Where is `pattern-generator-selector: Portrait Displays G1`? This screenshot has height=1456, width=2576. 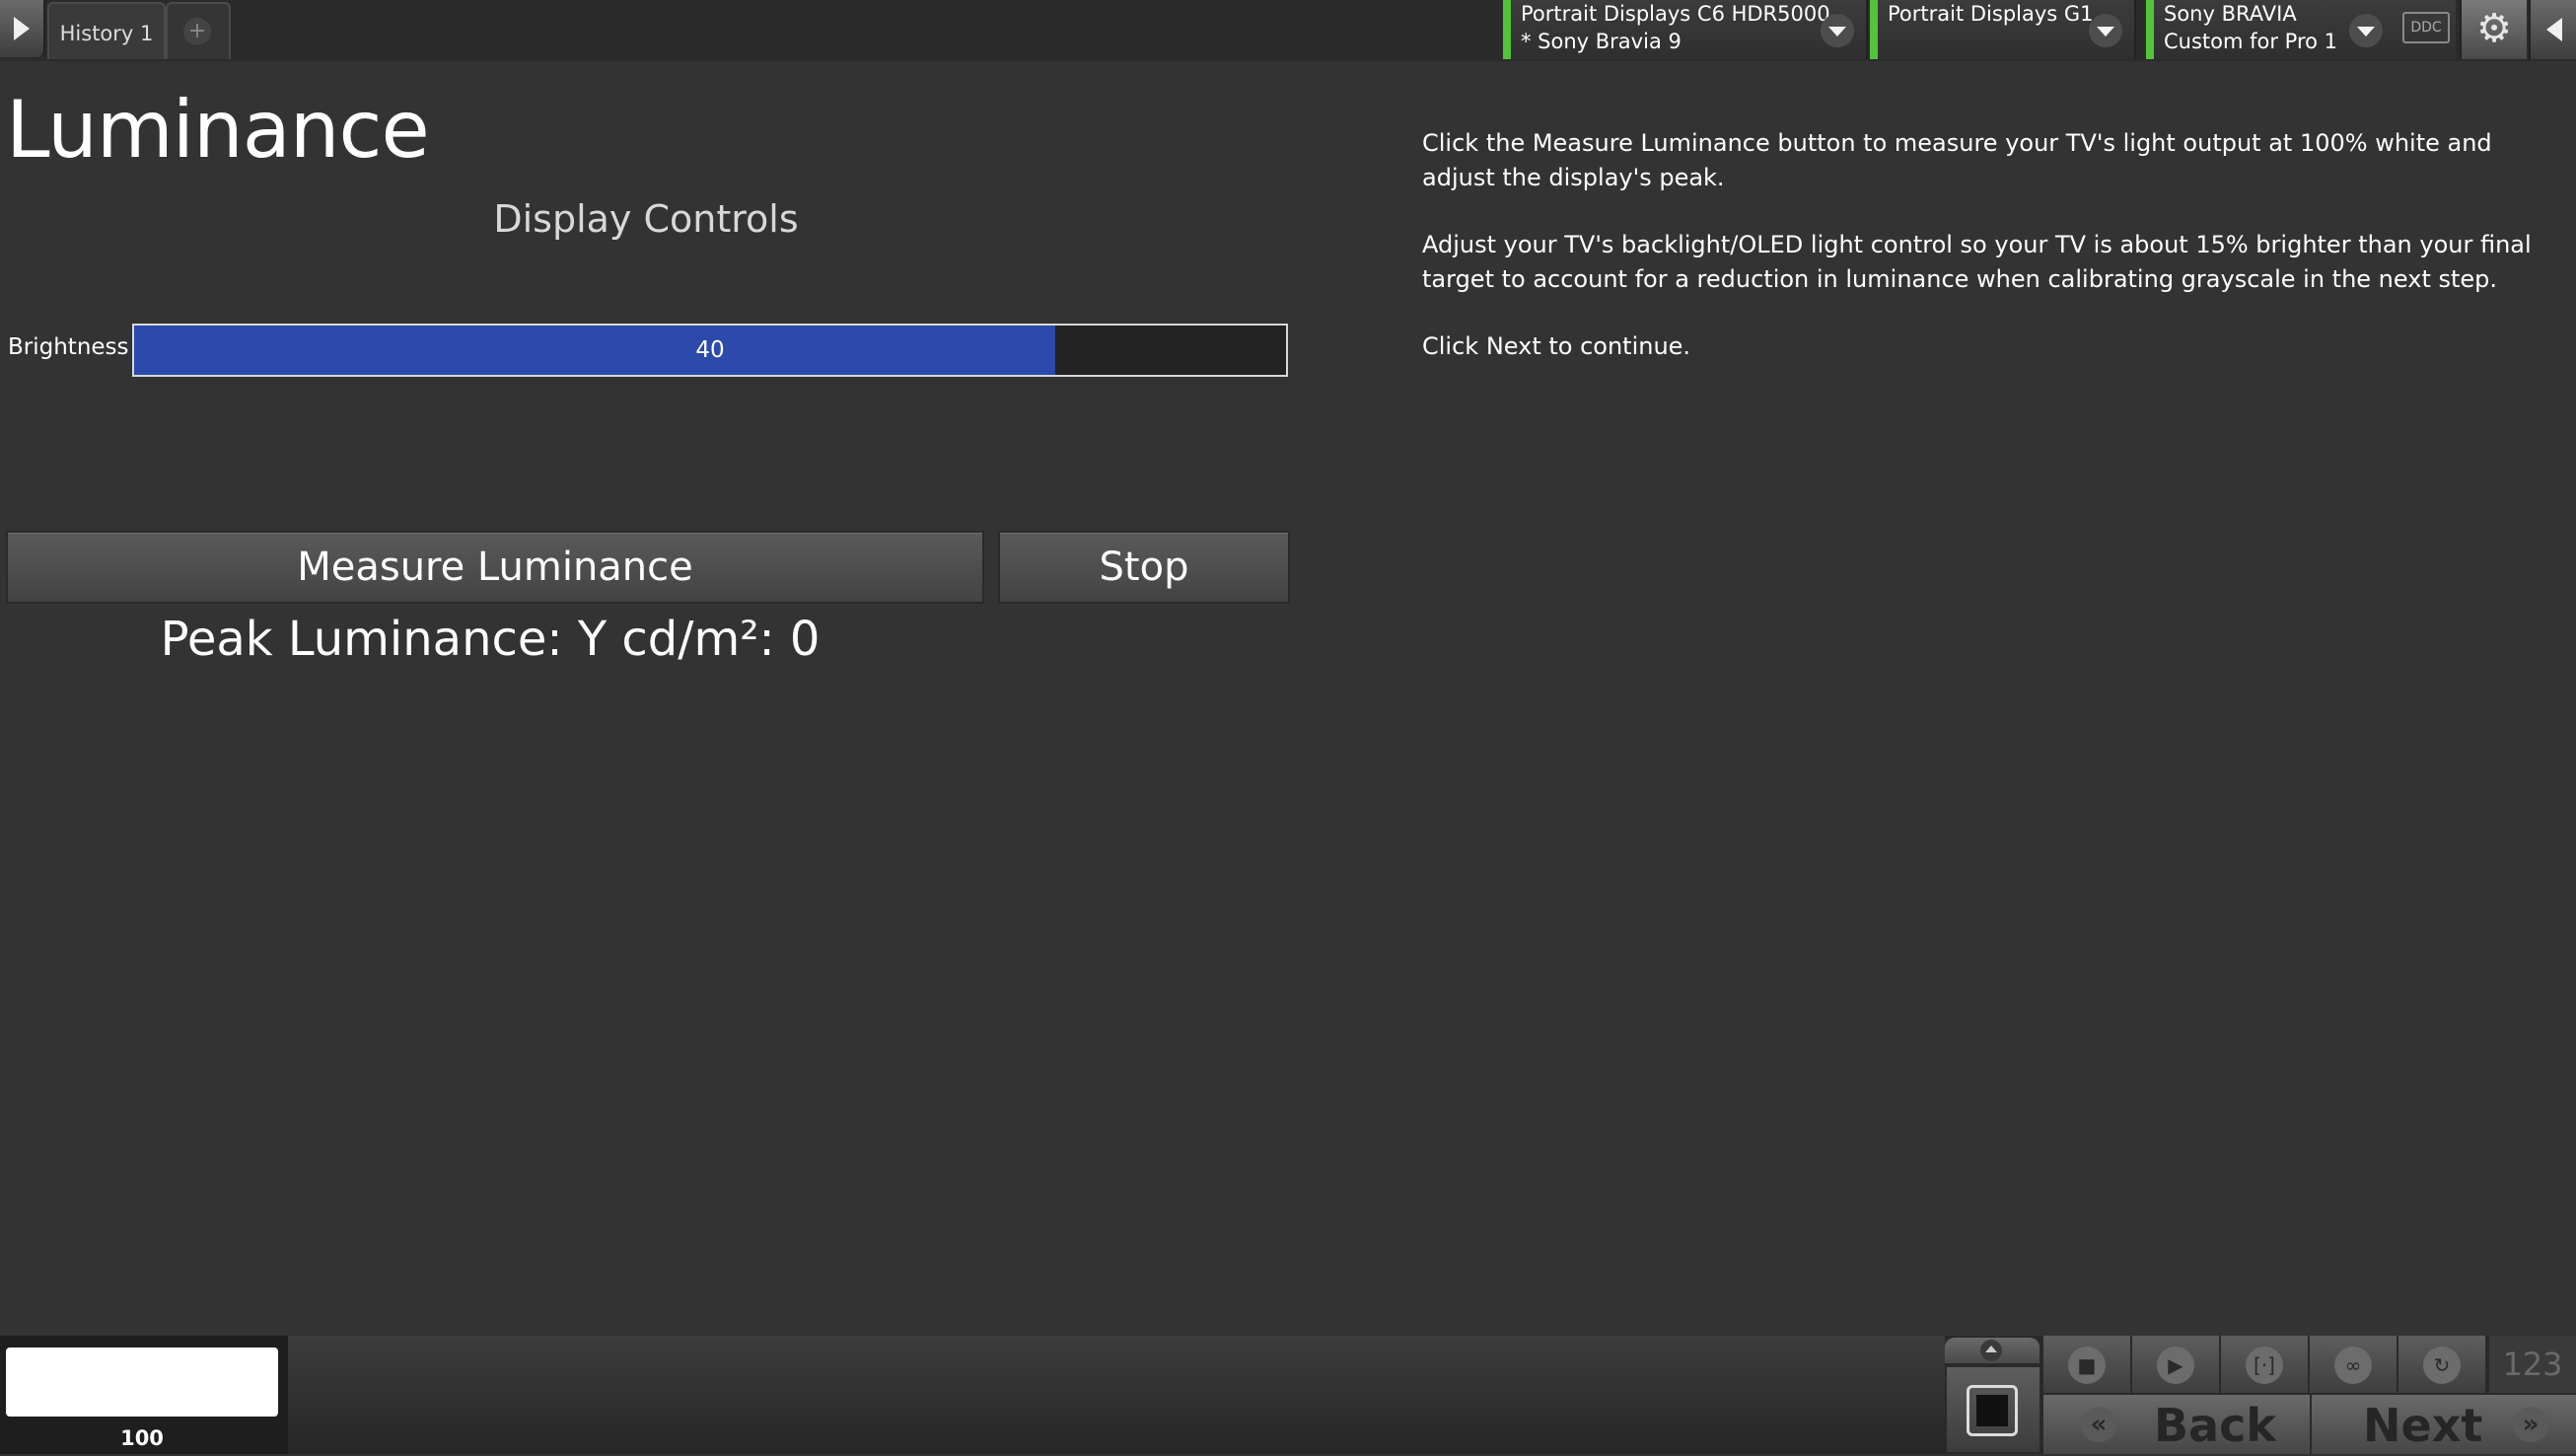 pattern-generator-selector: Portrait Displays G1 is located at coordinates (2003, 29).